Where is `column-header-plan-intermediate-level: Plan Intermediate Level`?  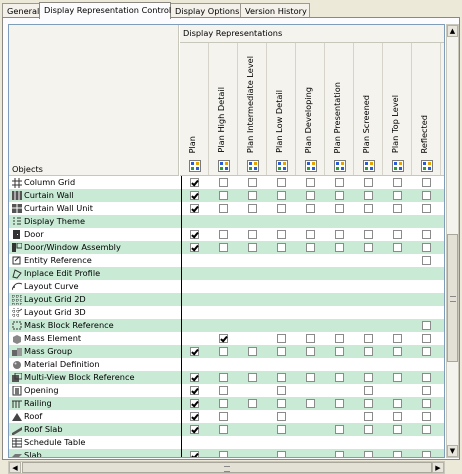 column-header-plan-intermediate-level: Plan Intermediate Level is located at coordinates (252, 109).